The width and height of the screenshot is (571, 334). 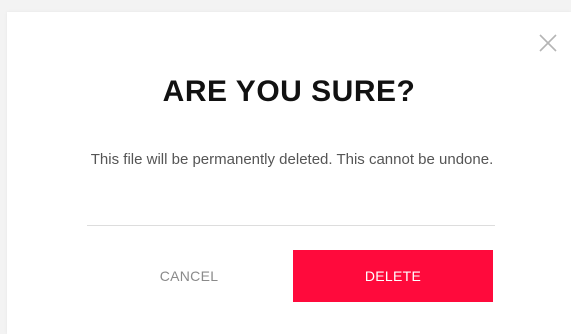 What do you see at coordinates (291, 225) in the screenshot?
I see `divider` at bounding box center [291, 225].